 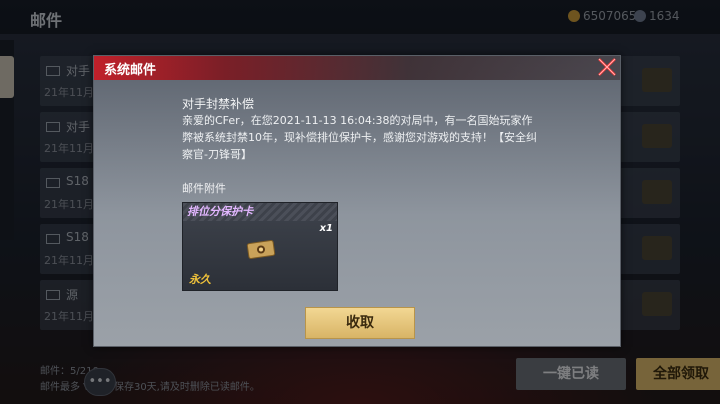 I want to click on attachment-duration: 永久, so click(x=200, y=279).